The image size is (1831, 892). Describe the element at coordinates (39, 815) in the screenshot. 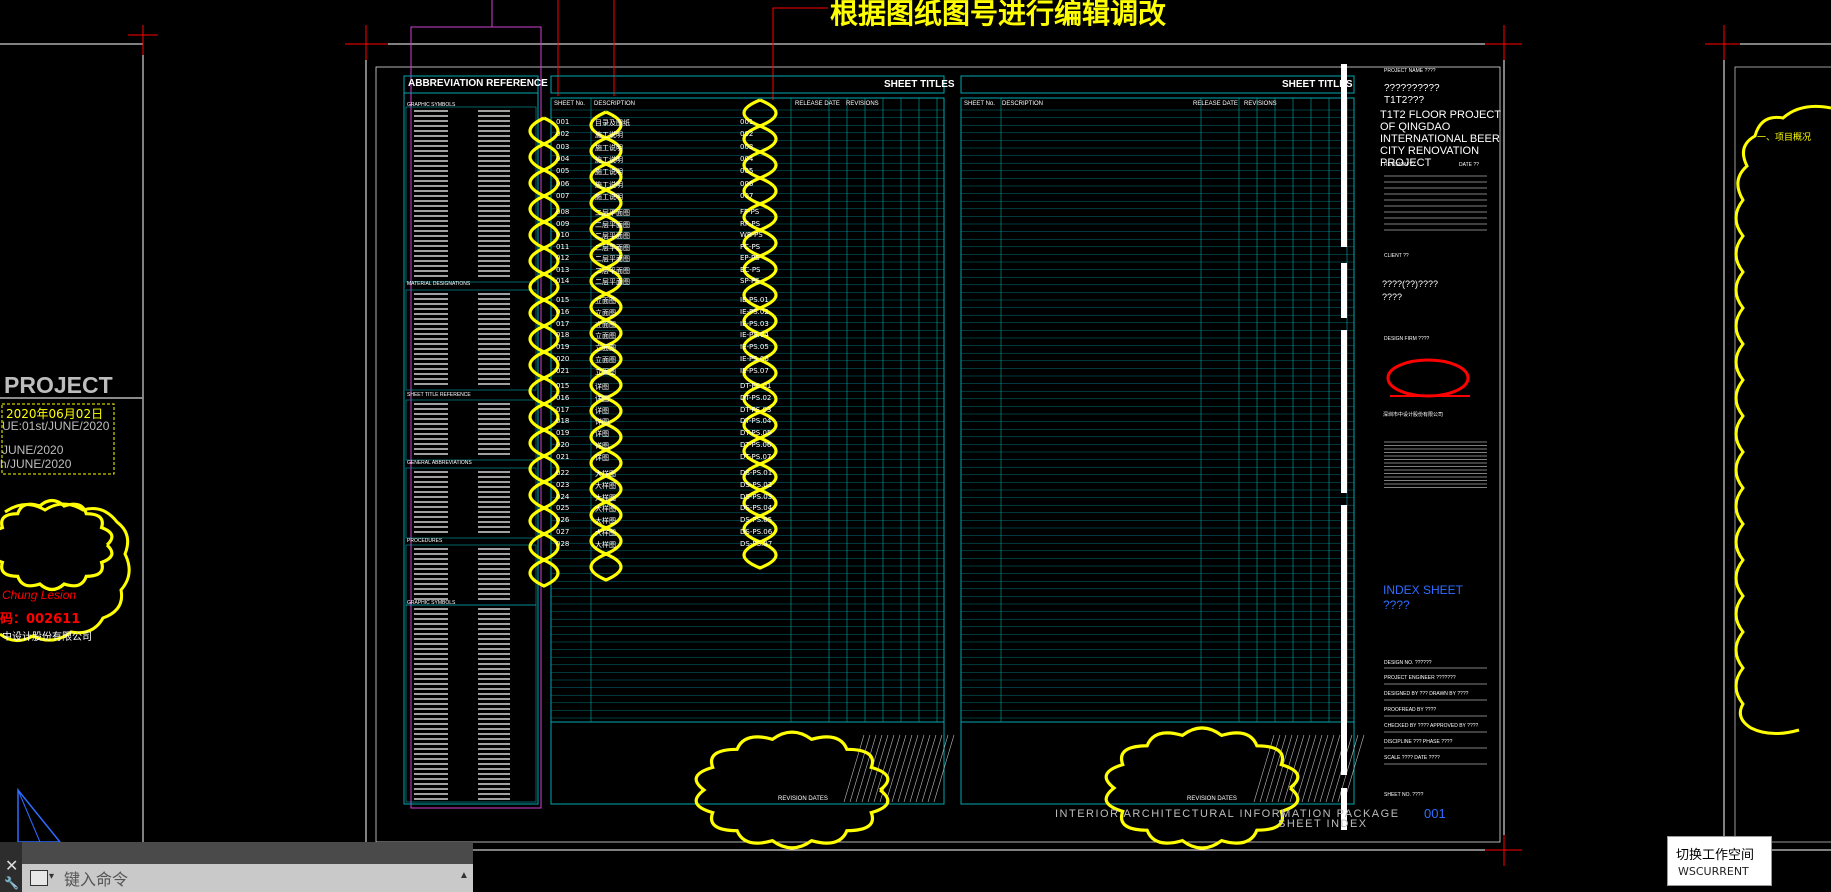

I see `ucs-icon` at that location.